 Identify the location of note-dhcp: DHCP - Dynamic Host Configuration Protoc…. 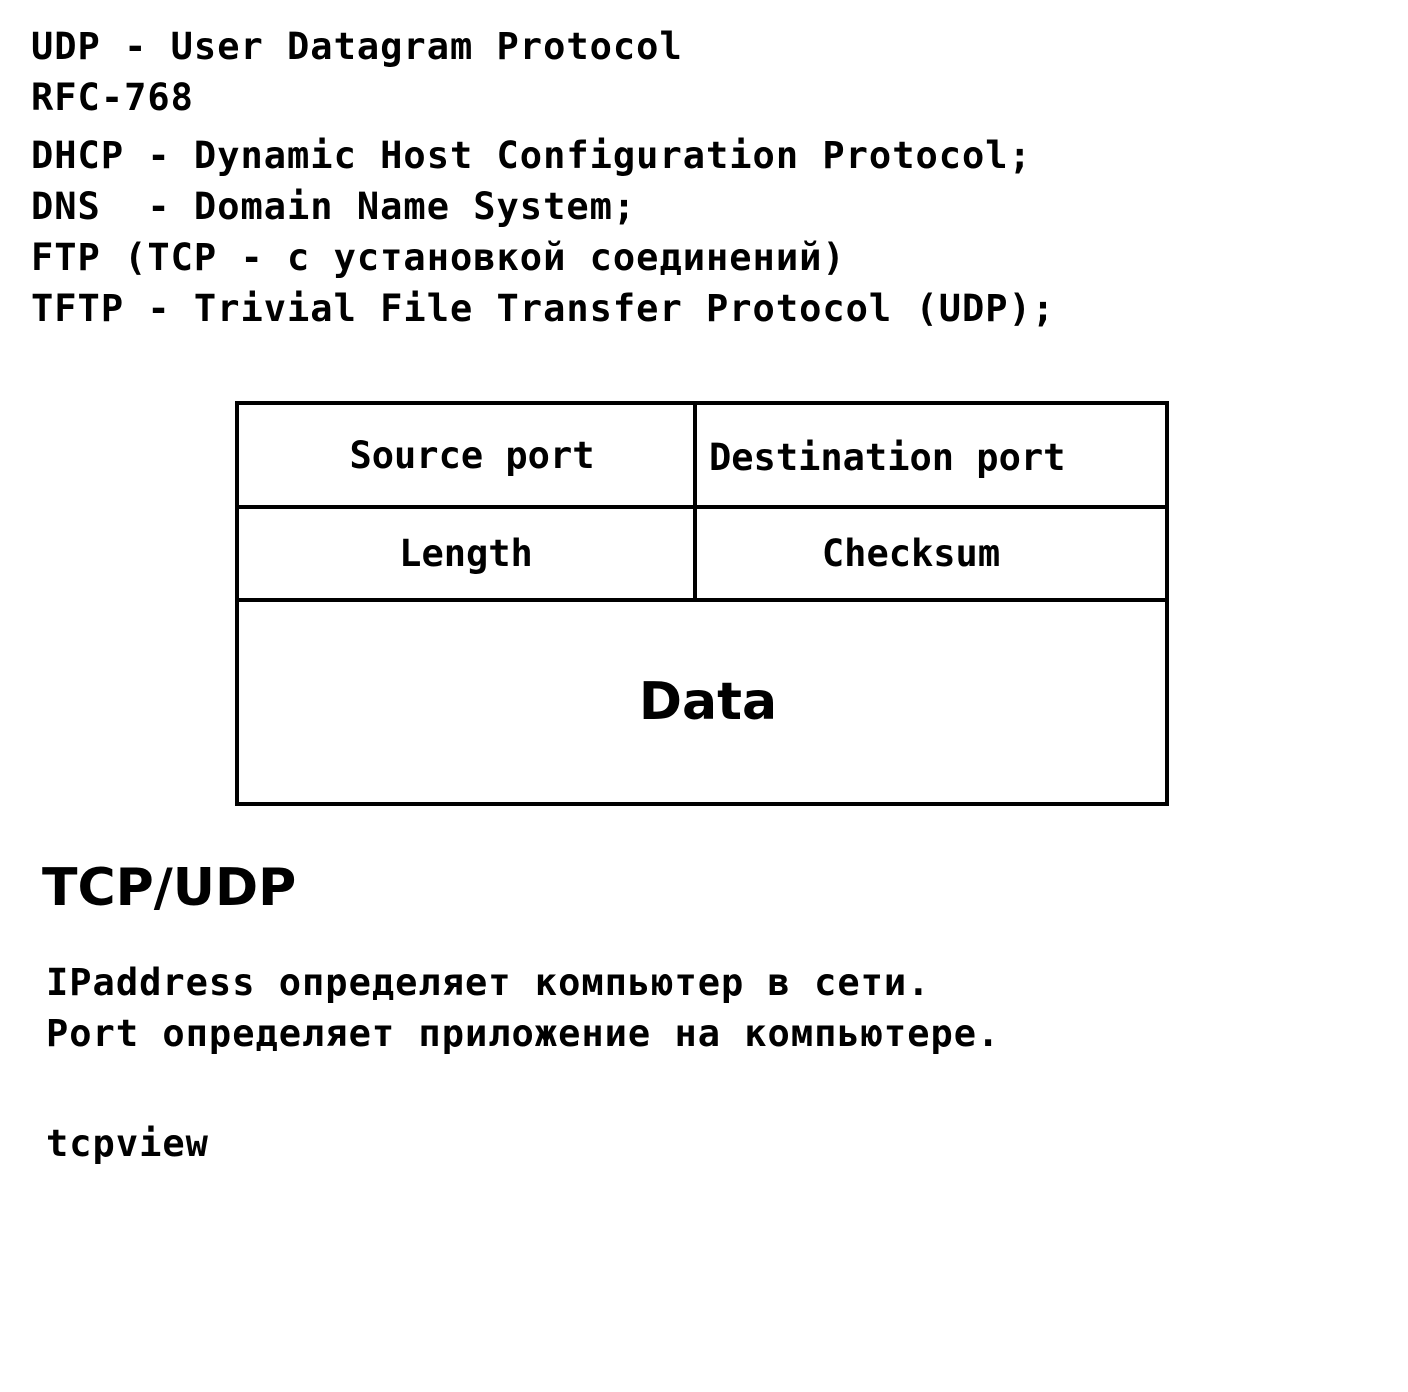
(531, 155).